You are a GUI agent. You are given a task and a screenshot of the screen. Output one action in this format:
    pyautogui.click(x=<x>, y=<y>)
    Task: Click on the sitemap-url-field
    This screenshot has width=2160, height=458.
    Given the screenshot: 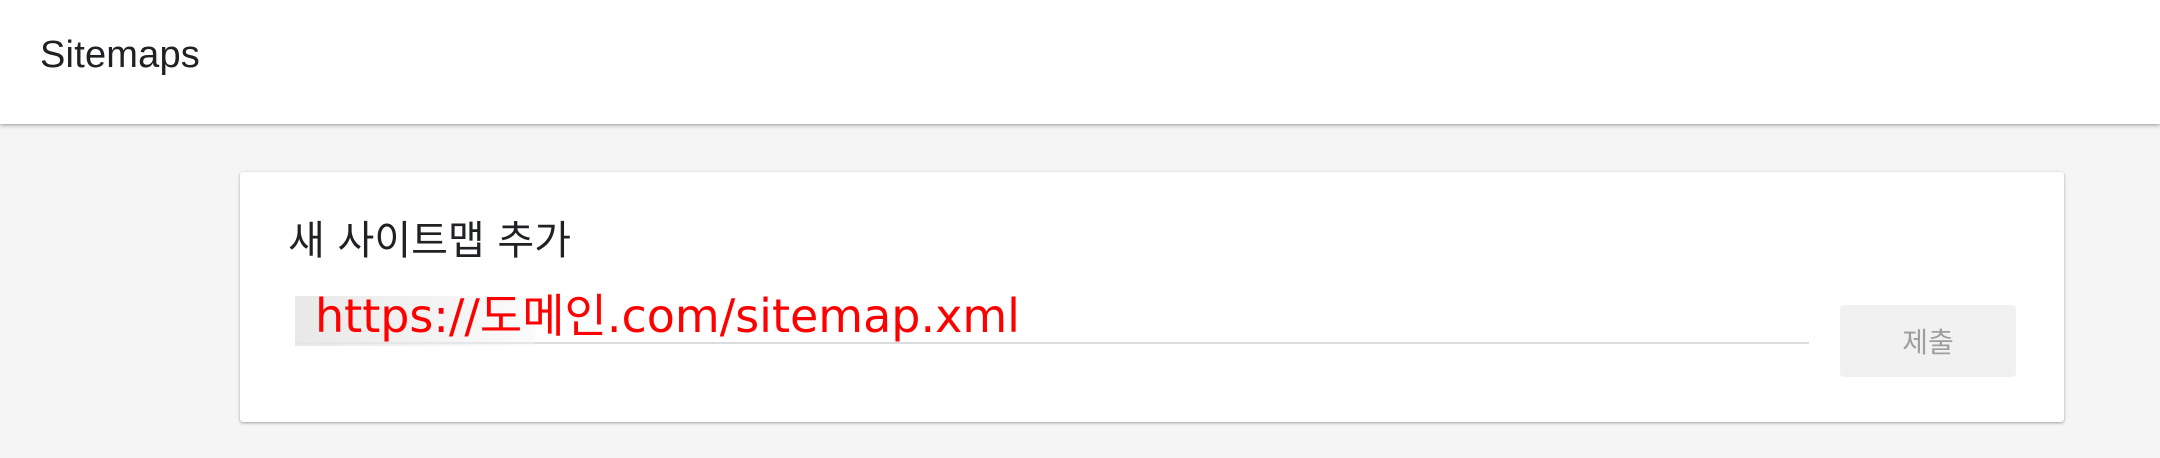 What is the action you would take?
    pyautogui.click(x=1052, y=315)
    